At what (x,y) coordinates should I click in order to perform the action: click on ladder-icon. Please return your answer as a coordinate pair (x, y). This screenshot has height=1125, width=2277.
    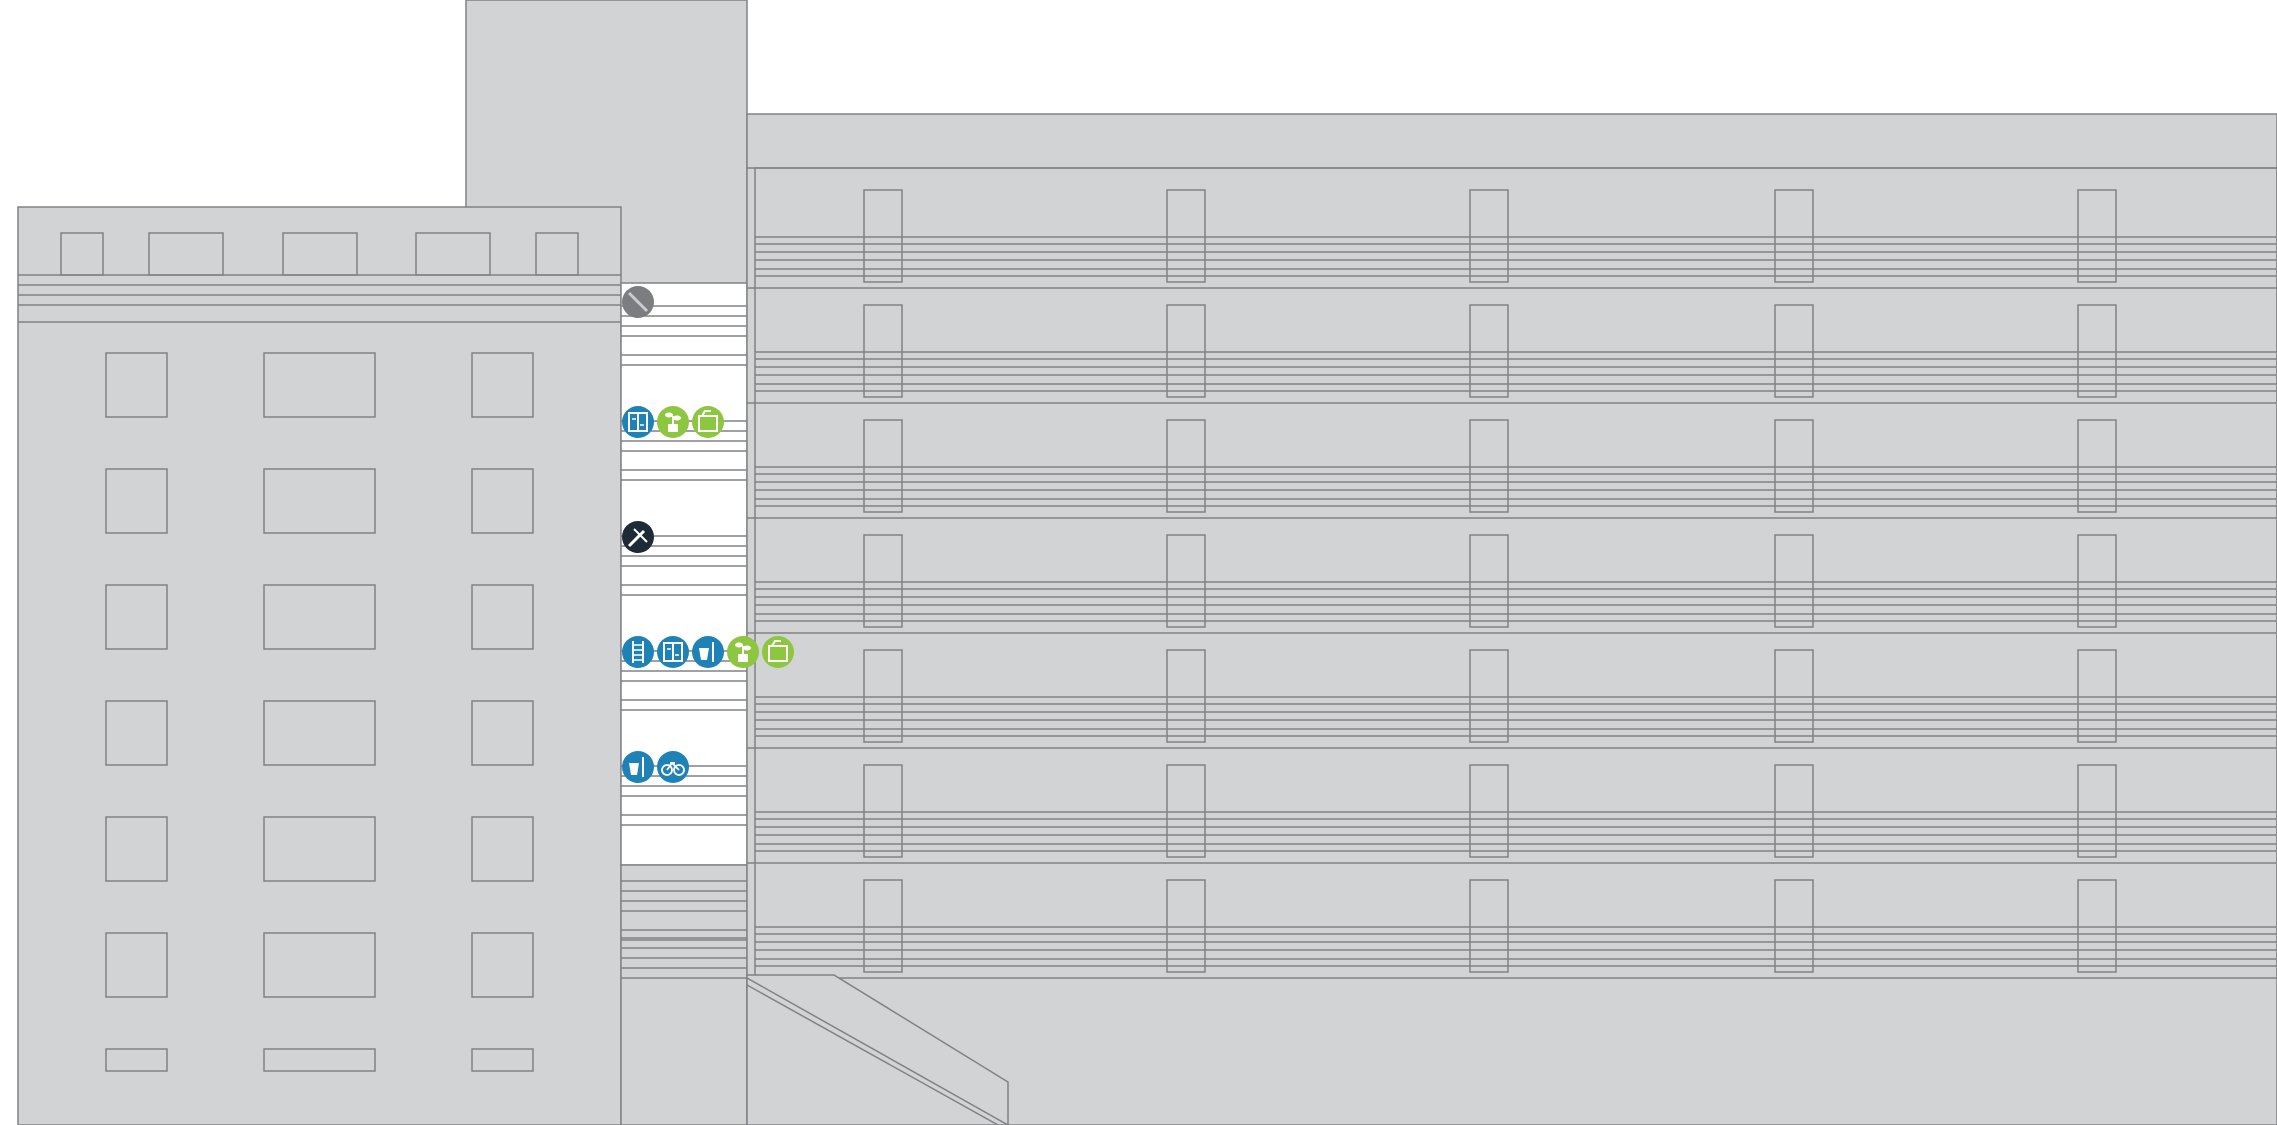
    Looking at the image, I should click on (638, 652).